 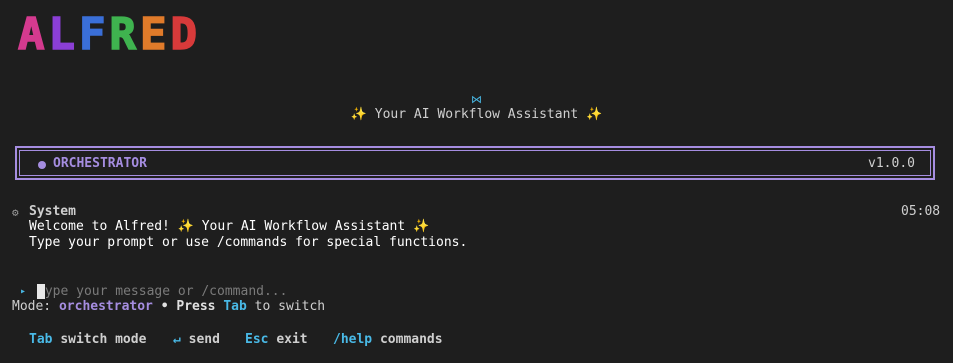 I want to click on message-timestamp: 05:08, so click(x=921, y=211).